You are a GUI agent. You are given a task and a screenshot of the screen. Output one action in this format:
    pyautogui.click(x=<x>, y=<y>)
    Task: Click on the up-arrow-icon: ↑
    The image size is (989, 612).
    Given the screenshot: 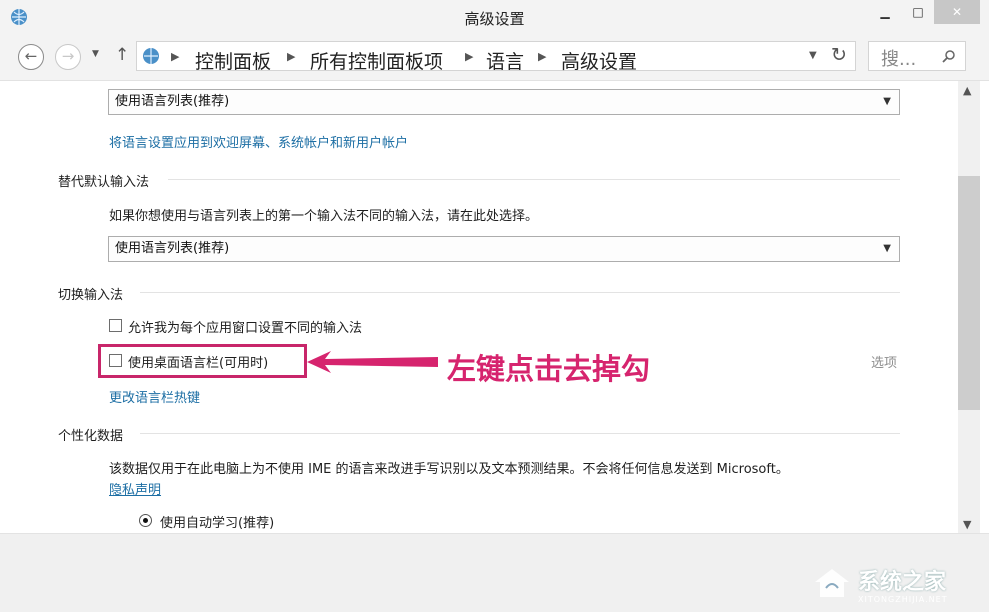 What is the action you would take?
    pyautogui.click(x=122, y=55)
    